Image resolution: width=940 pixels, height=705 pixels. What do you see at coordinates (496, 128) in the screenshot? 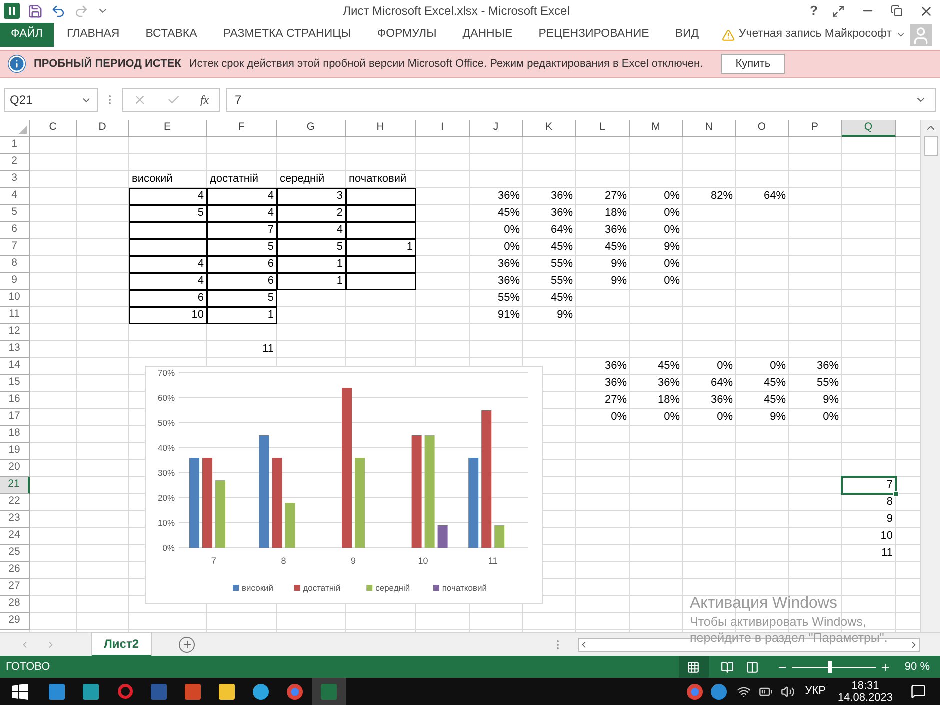
I see `column-header: J` at bounding box center [496, 128].